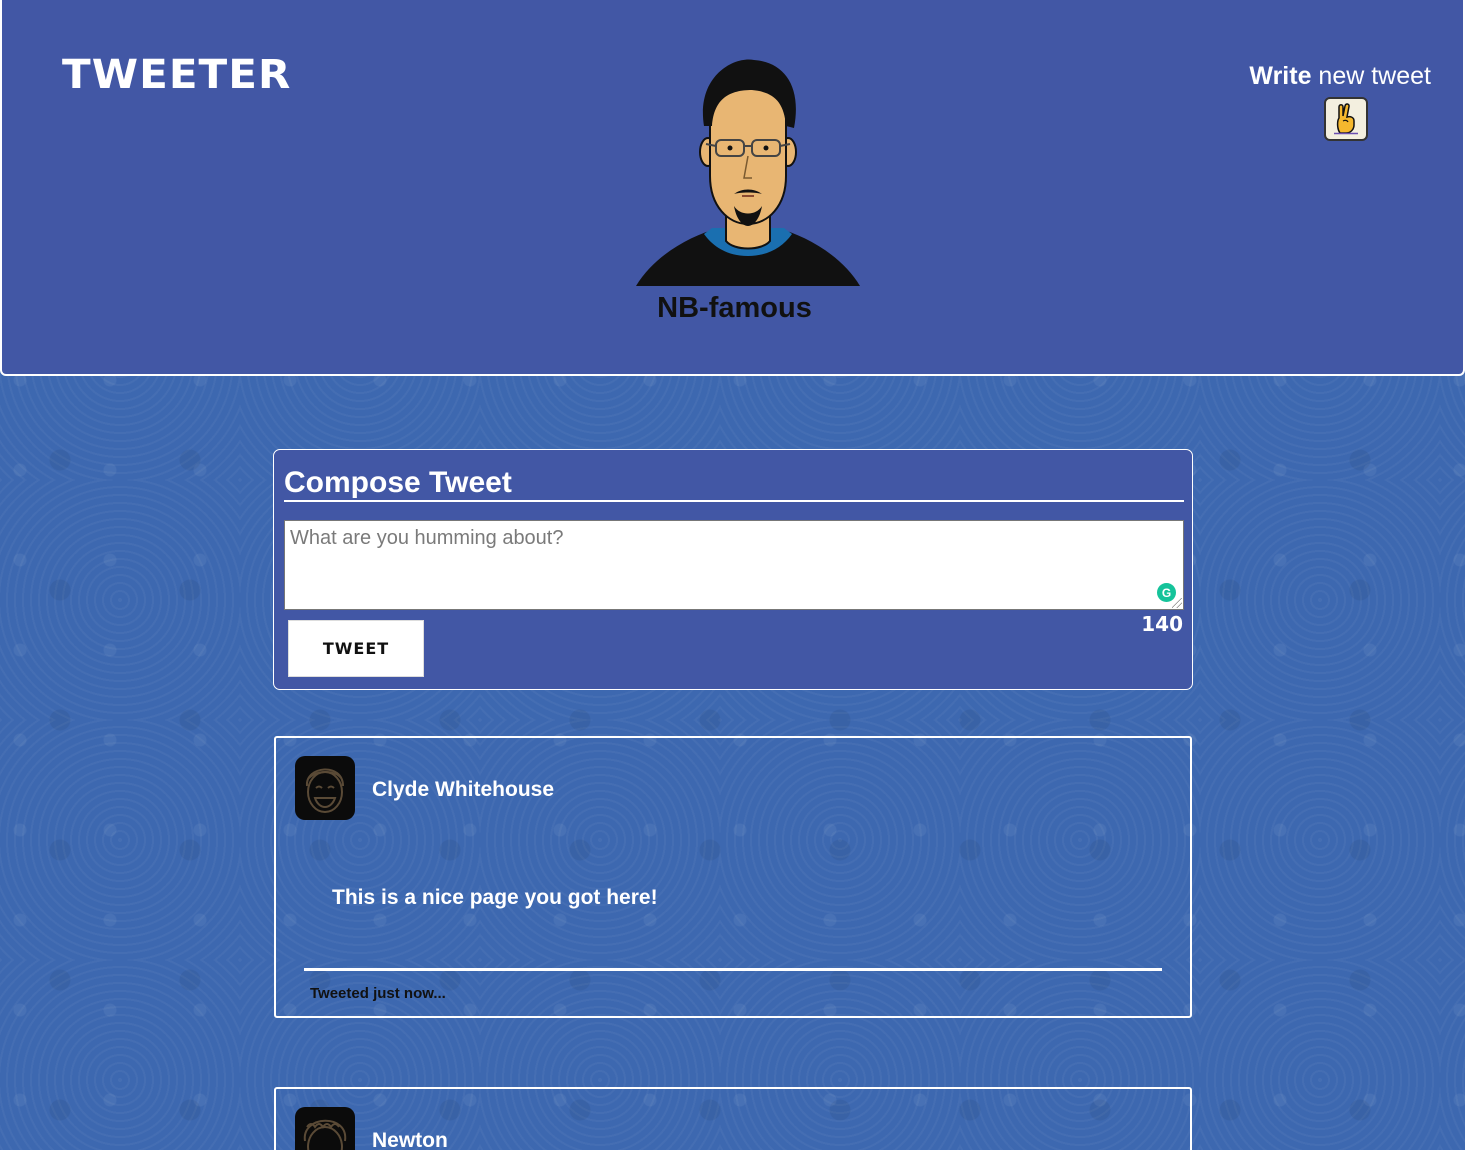 This screenshot has height=1150, width=1465. I want to click on compose-tweet-panel: Compose Tweet G TWEET 140, so click(733, 569).